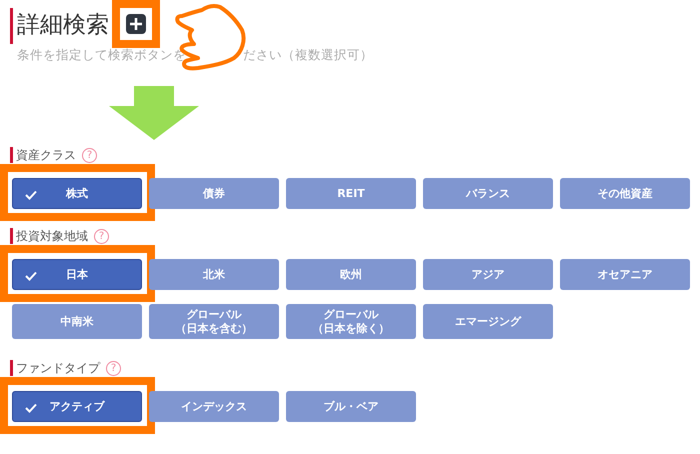  I want to click on section-label: 投資対象地域, so click(52, 236).